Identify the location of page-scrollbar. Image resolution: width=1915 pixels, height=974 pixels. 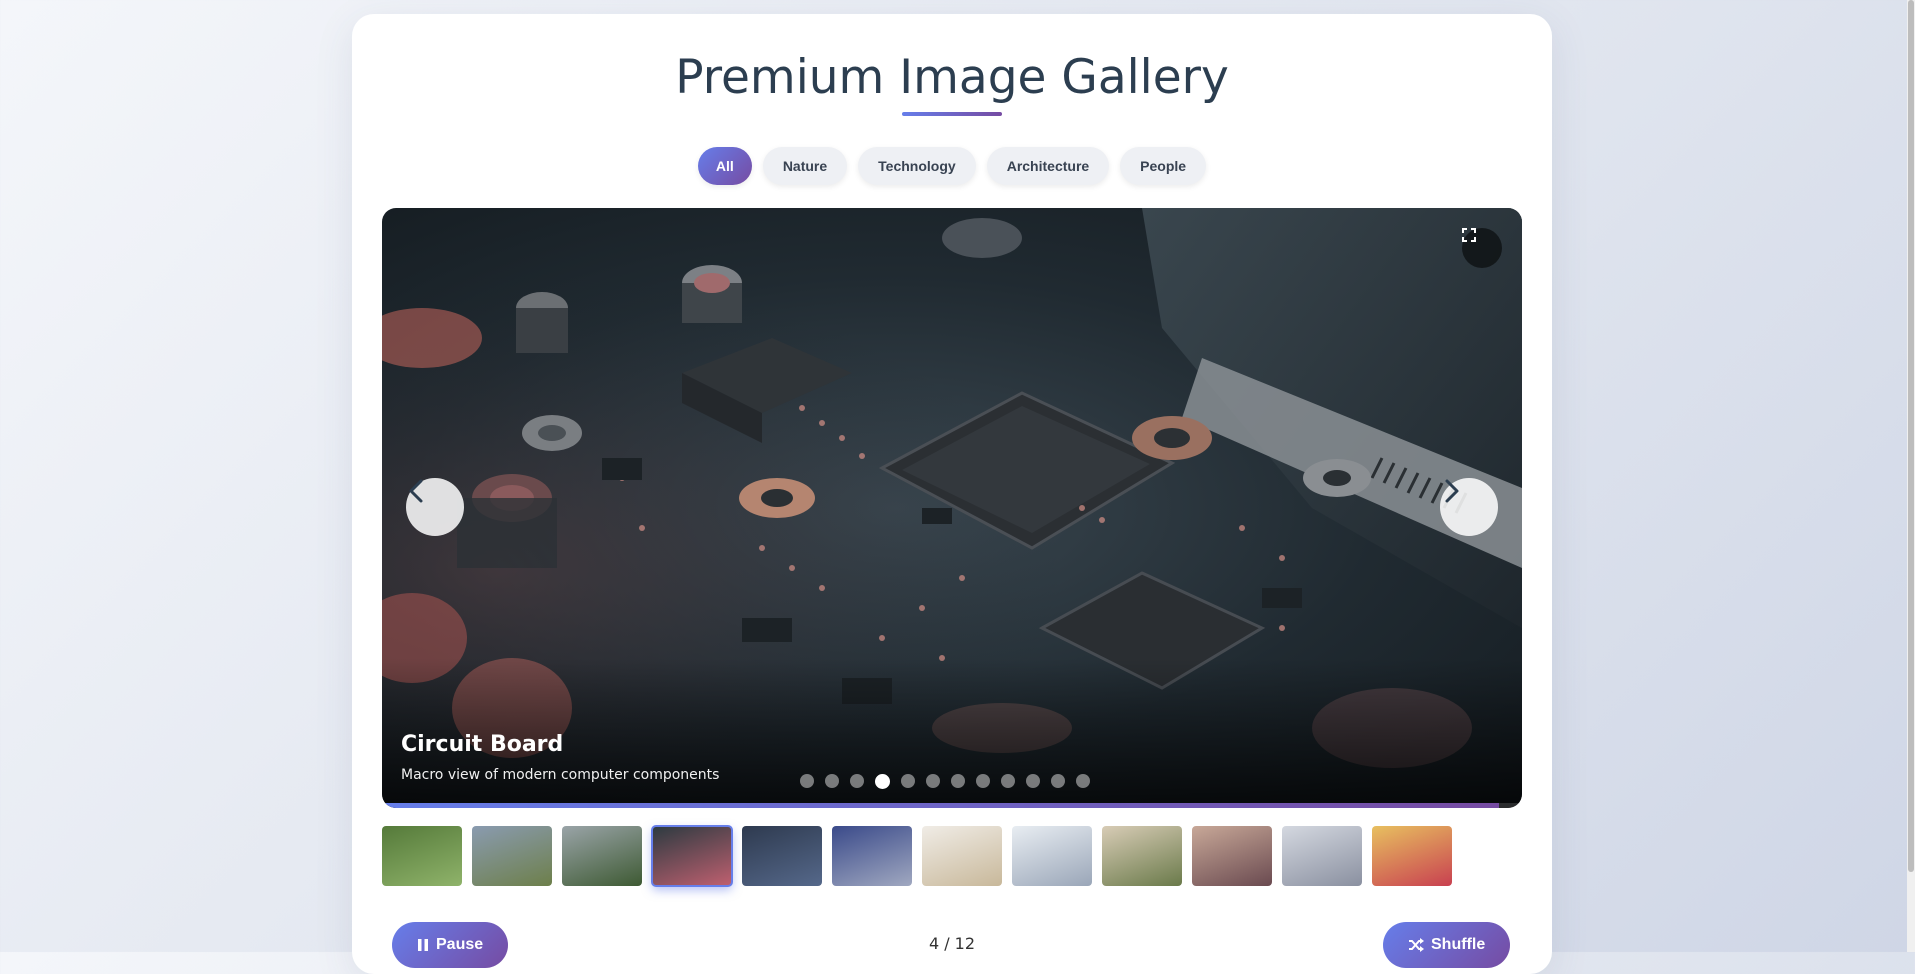
(1911, 476).